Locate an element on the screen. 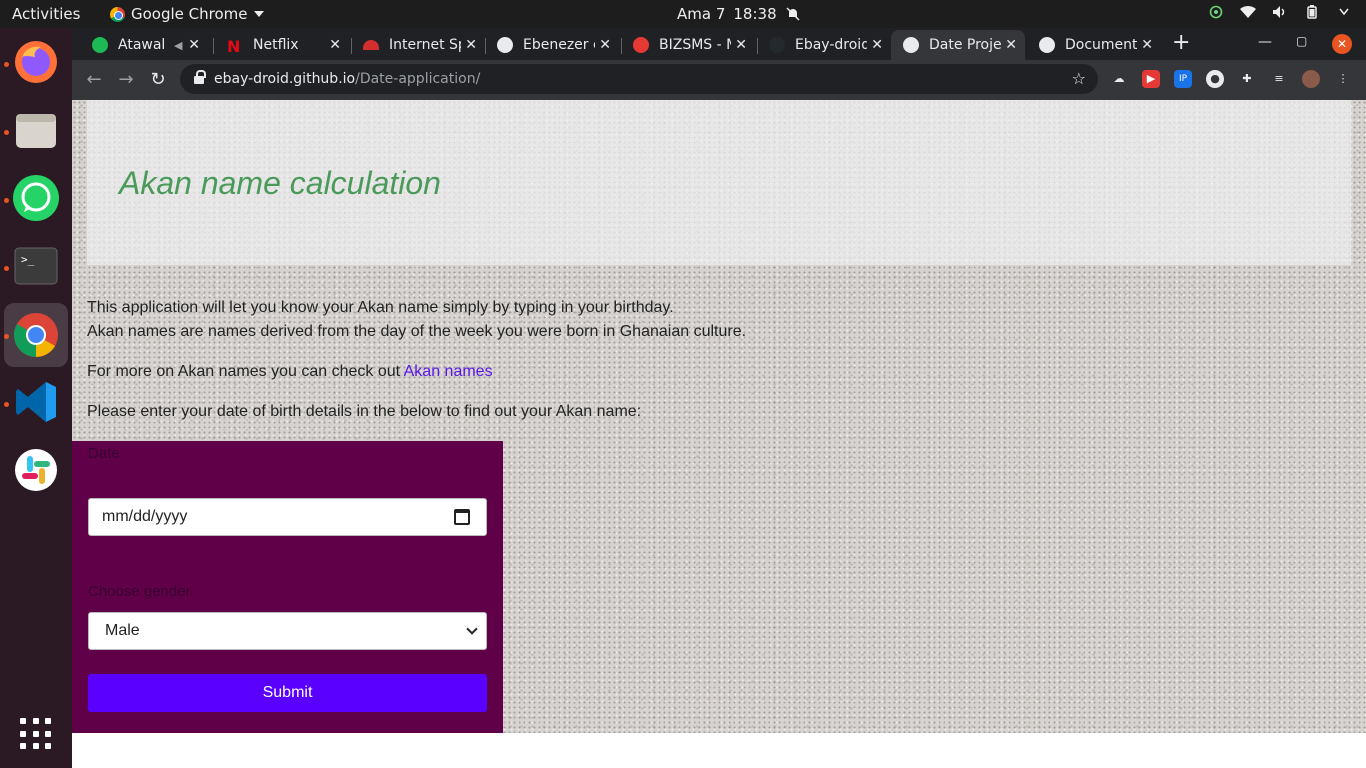 Image resolution: width=1366 pixels, height=768 pixels. tab-spotify: Atawal ◀︎ ✕ is located at coordinates (144, 45).